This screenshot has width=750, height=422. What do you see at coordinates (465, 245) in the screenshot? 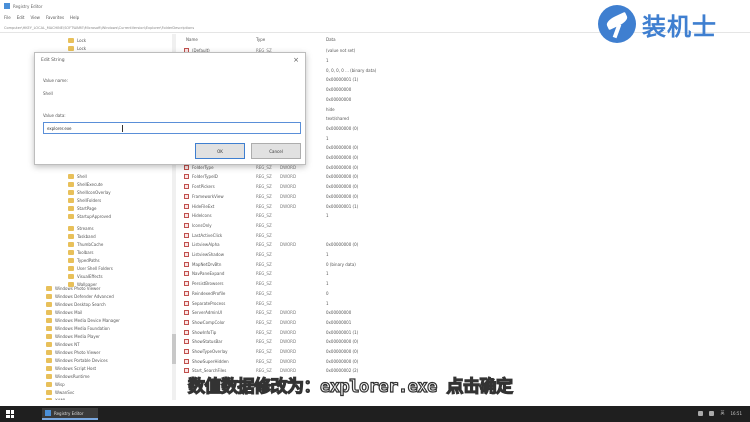
I see `table-row: ListviewAlpha REG_SZ DWORD 0x00000000 (0)` at bounding box center [465, 245].